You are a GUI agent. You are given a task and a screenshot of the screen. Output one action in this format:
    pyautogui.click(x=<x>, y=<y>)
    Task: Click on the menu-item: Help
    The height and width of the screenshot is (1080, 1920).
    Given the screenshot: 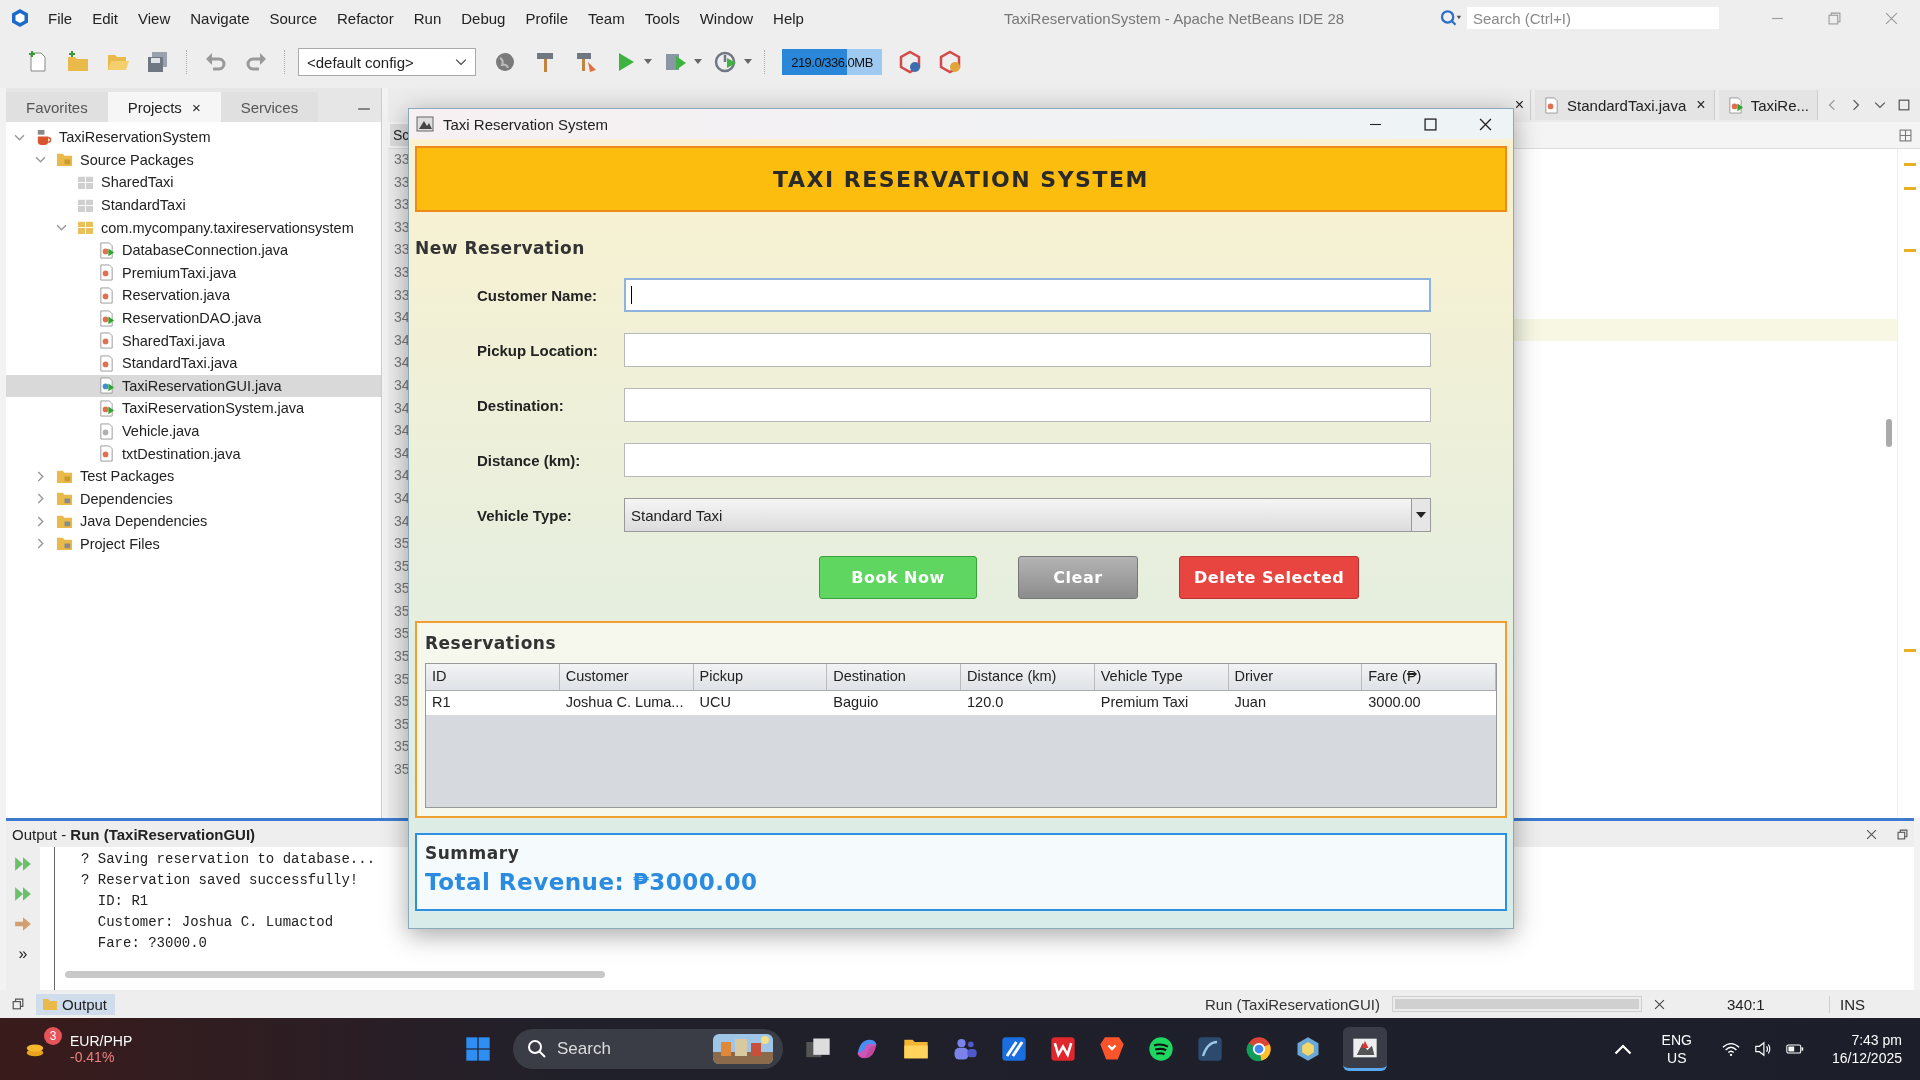 What is the action you would take?
    pyautogui.click(x=788, y=18)
    